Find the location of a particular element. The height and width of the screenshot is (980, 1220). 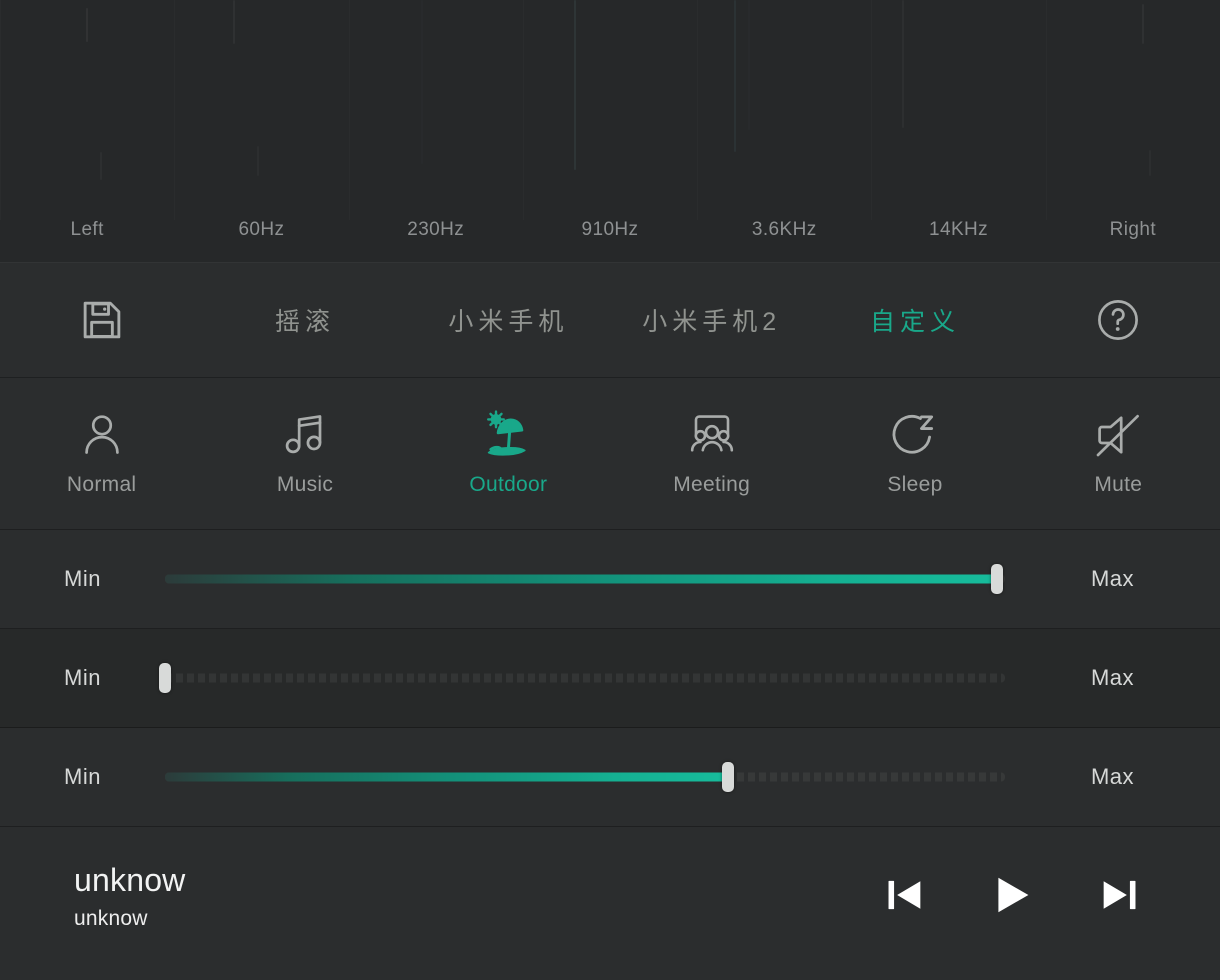

player-controls is located at coordinates (1012, 896).